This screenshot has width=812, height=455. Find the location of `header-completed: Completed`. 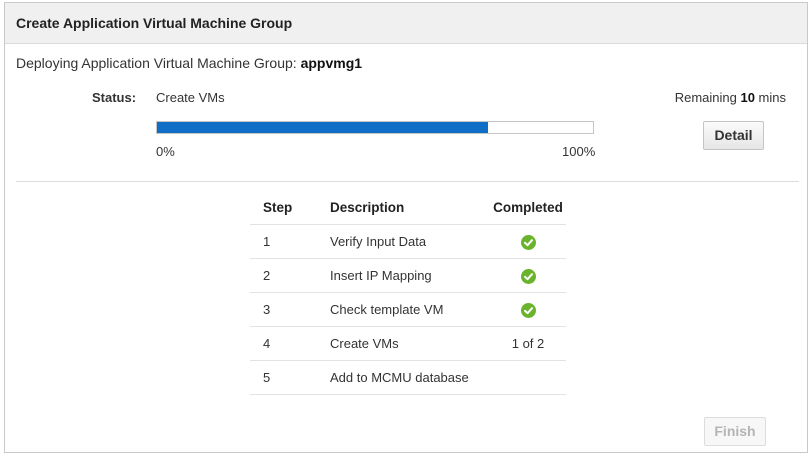

header-completed: Completed is located at coordinates (528, 208).